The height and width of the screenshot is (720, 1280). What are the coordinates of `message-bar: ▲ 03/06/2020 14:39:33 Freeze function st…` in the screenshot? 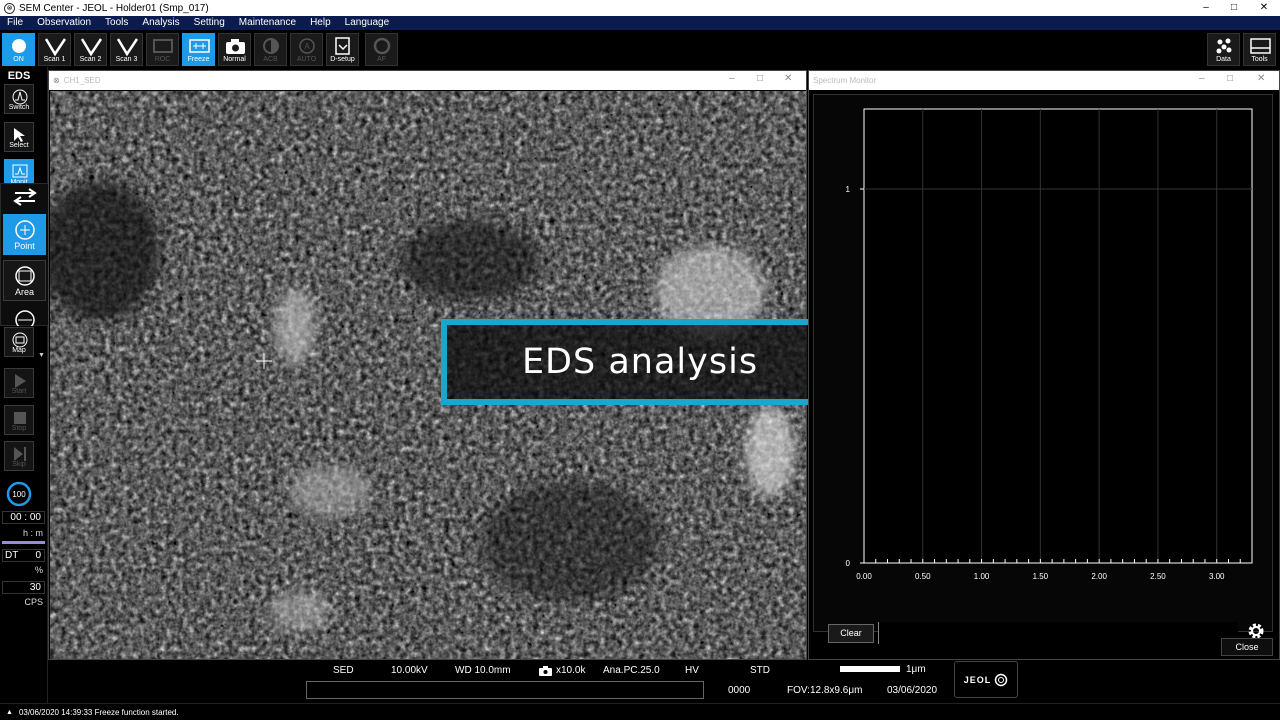 It's located at (640, 711).